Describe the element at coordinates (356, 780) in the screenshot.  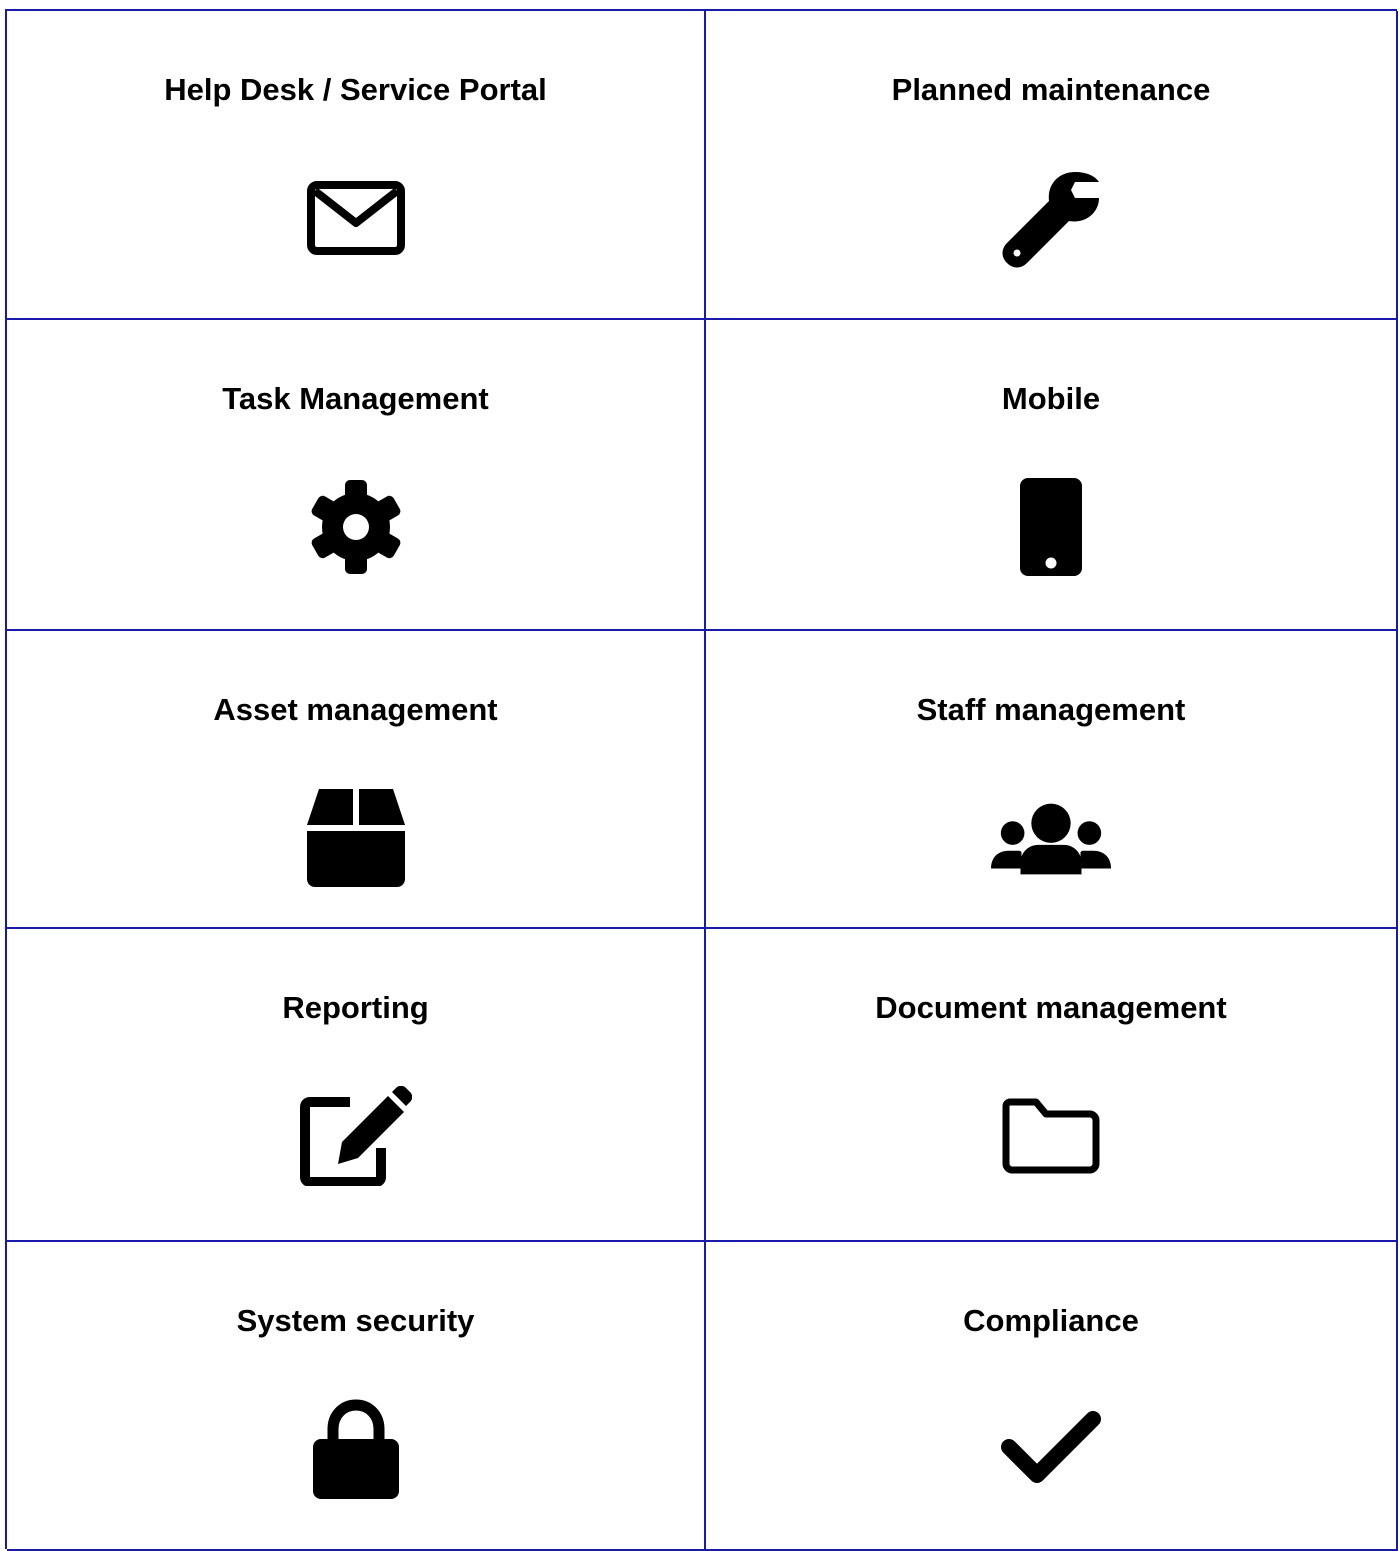
I see `feature-cell-asset-management: Asset management` at that location.